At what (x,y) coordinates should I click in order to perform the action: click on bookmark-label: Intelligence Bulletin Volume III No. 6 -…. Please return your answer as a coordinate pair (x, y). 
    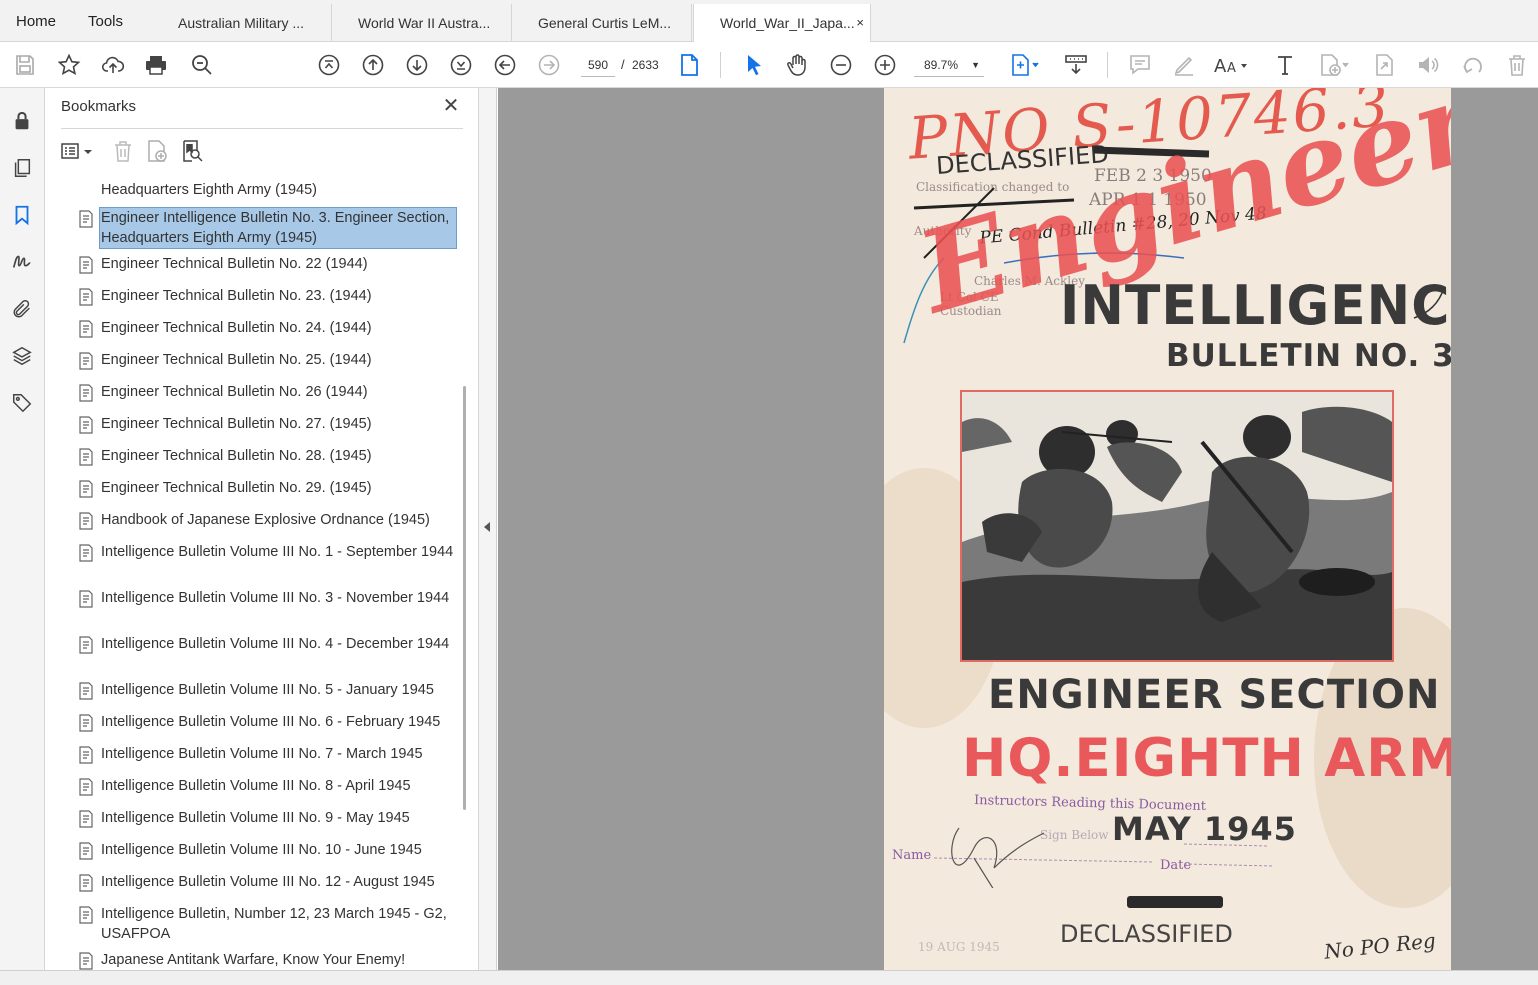
    Looking at the image, I should click on (271, 722).